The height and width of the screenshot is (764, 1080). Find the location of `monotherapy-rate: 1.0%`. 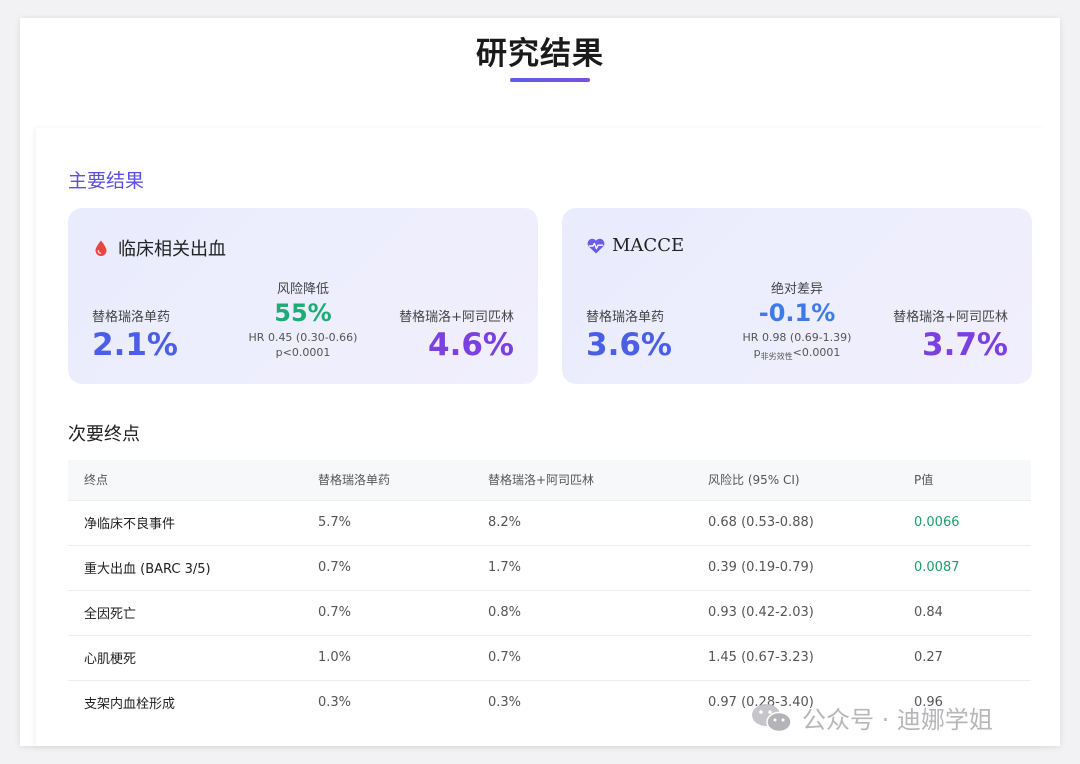

monotherapy-rate: 1.0% is located at coordinates (403, 657).